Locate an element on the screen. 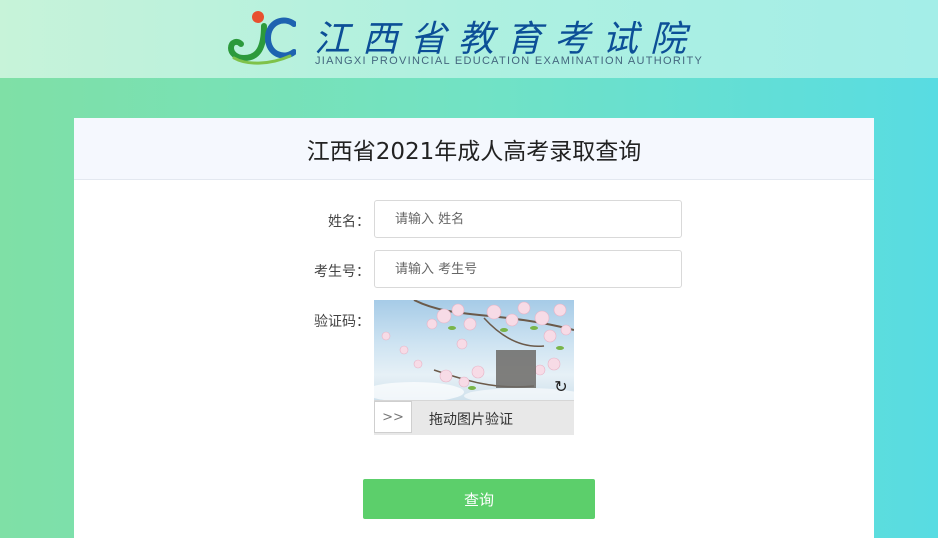 Image resolution: width=938 pixels, height=538 pixels. page-title: 江西省2021年成人高考录取查询 is located at coordinates (474, 151).